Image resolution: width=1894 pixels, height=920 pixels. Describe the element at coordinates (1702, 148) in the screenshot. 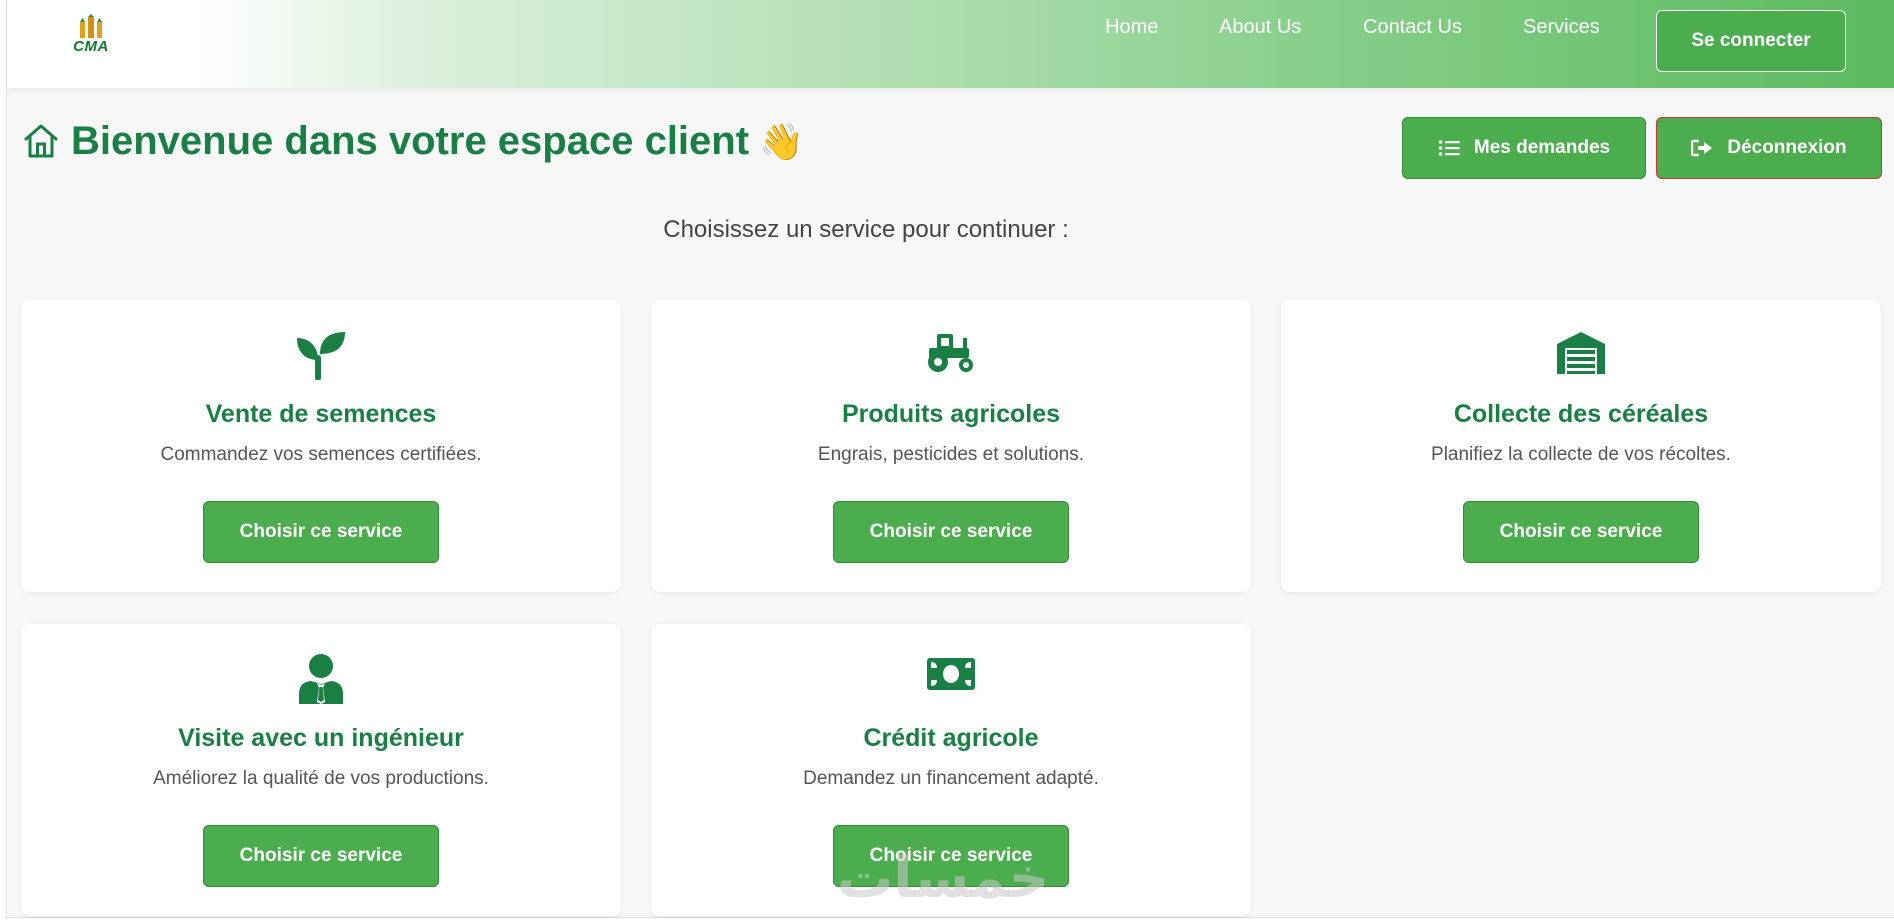

I see `sign-out-icon` at that location.